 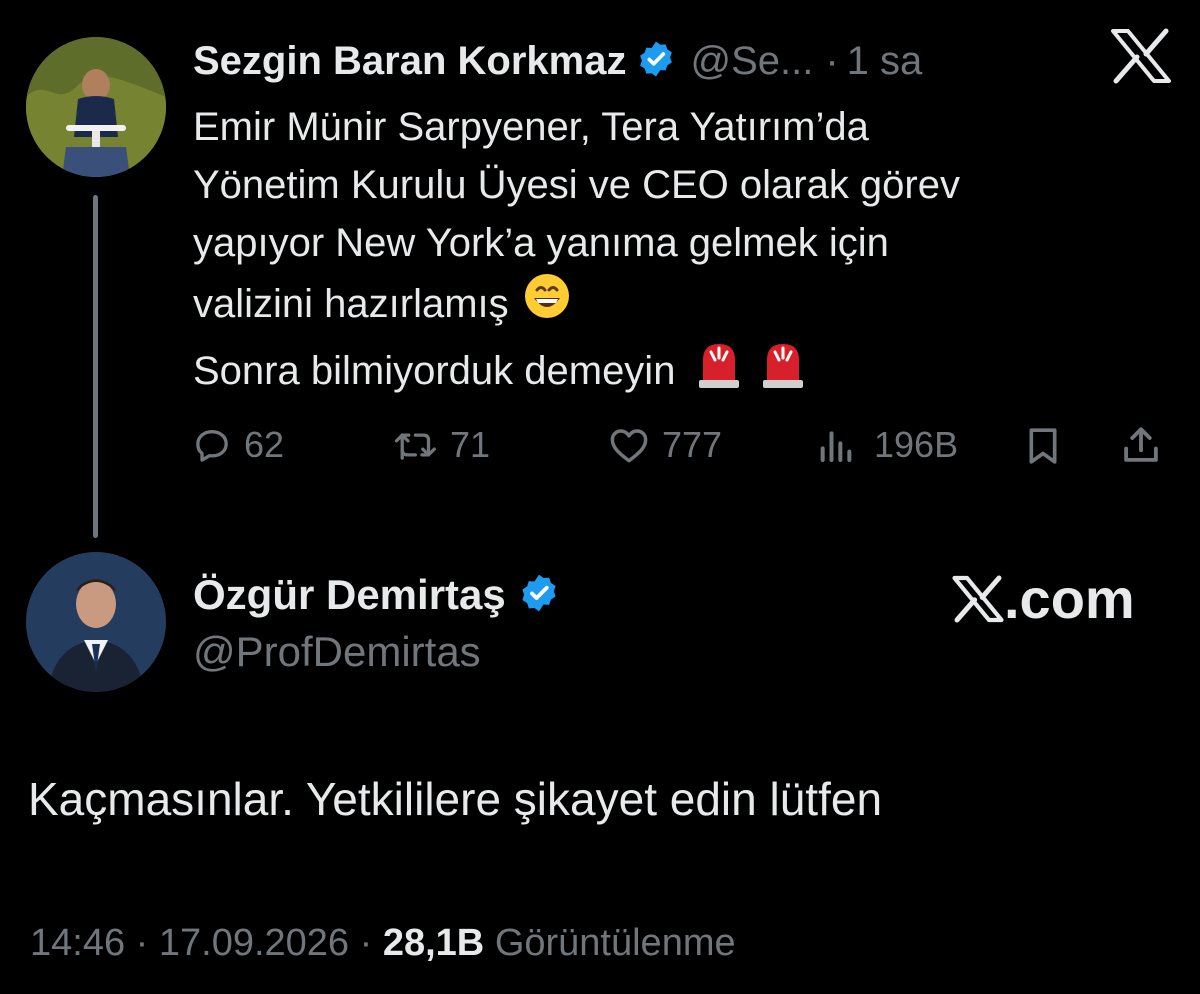 I want to click on tweet-line: yapıyor New York’a yanıma gelmek için, so click(x=541, y=243).